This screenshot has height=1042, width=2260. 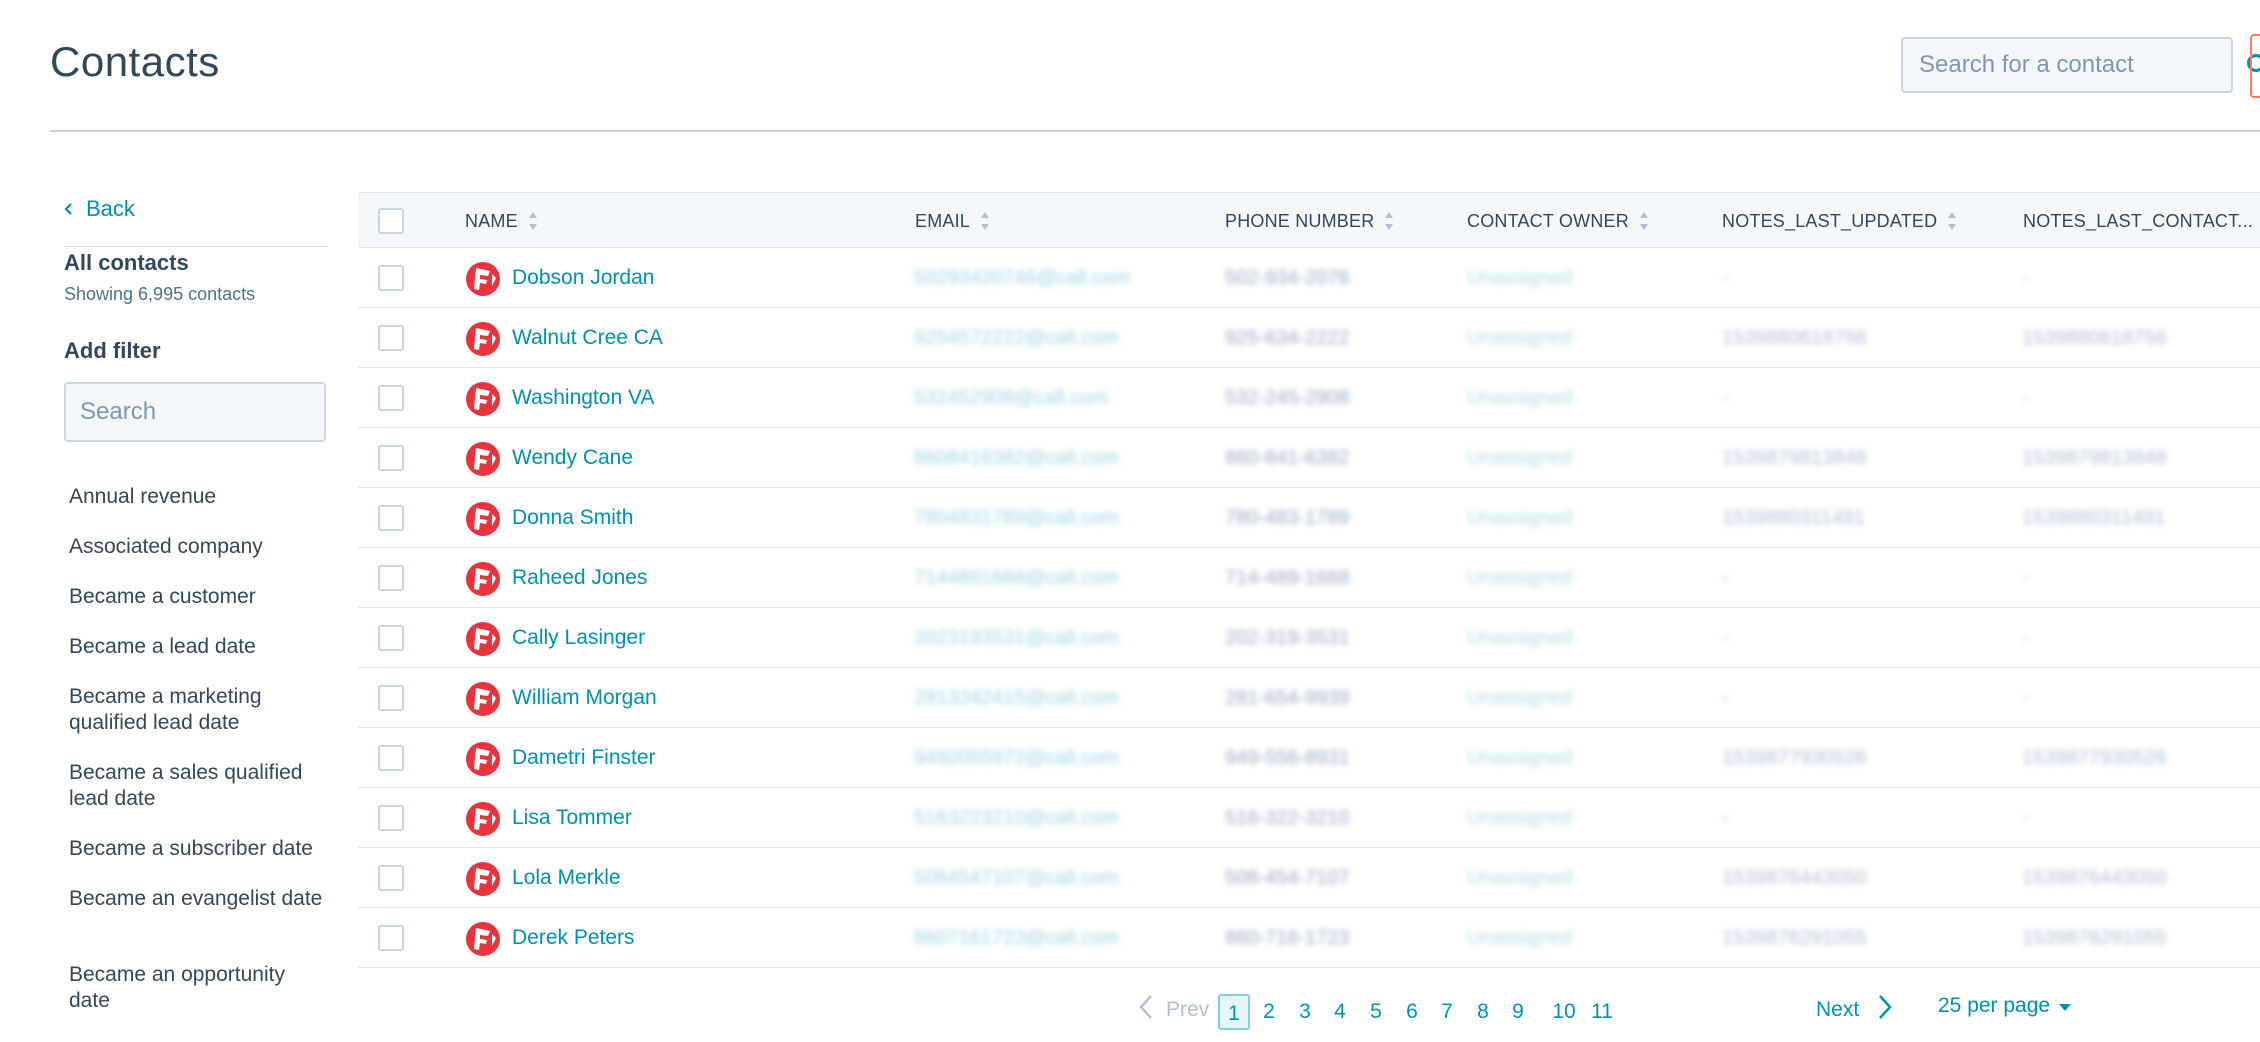 I want to click on cell-email: 2023193531@call.com, so click(x=1016, y=638).